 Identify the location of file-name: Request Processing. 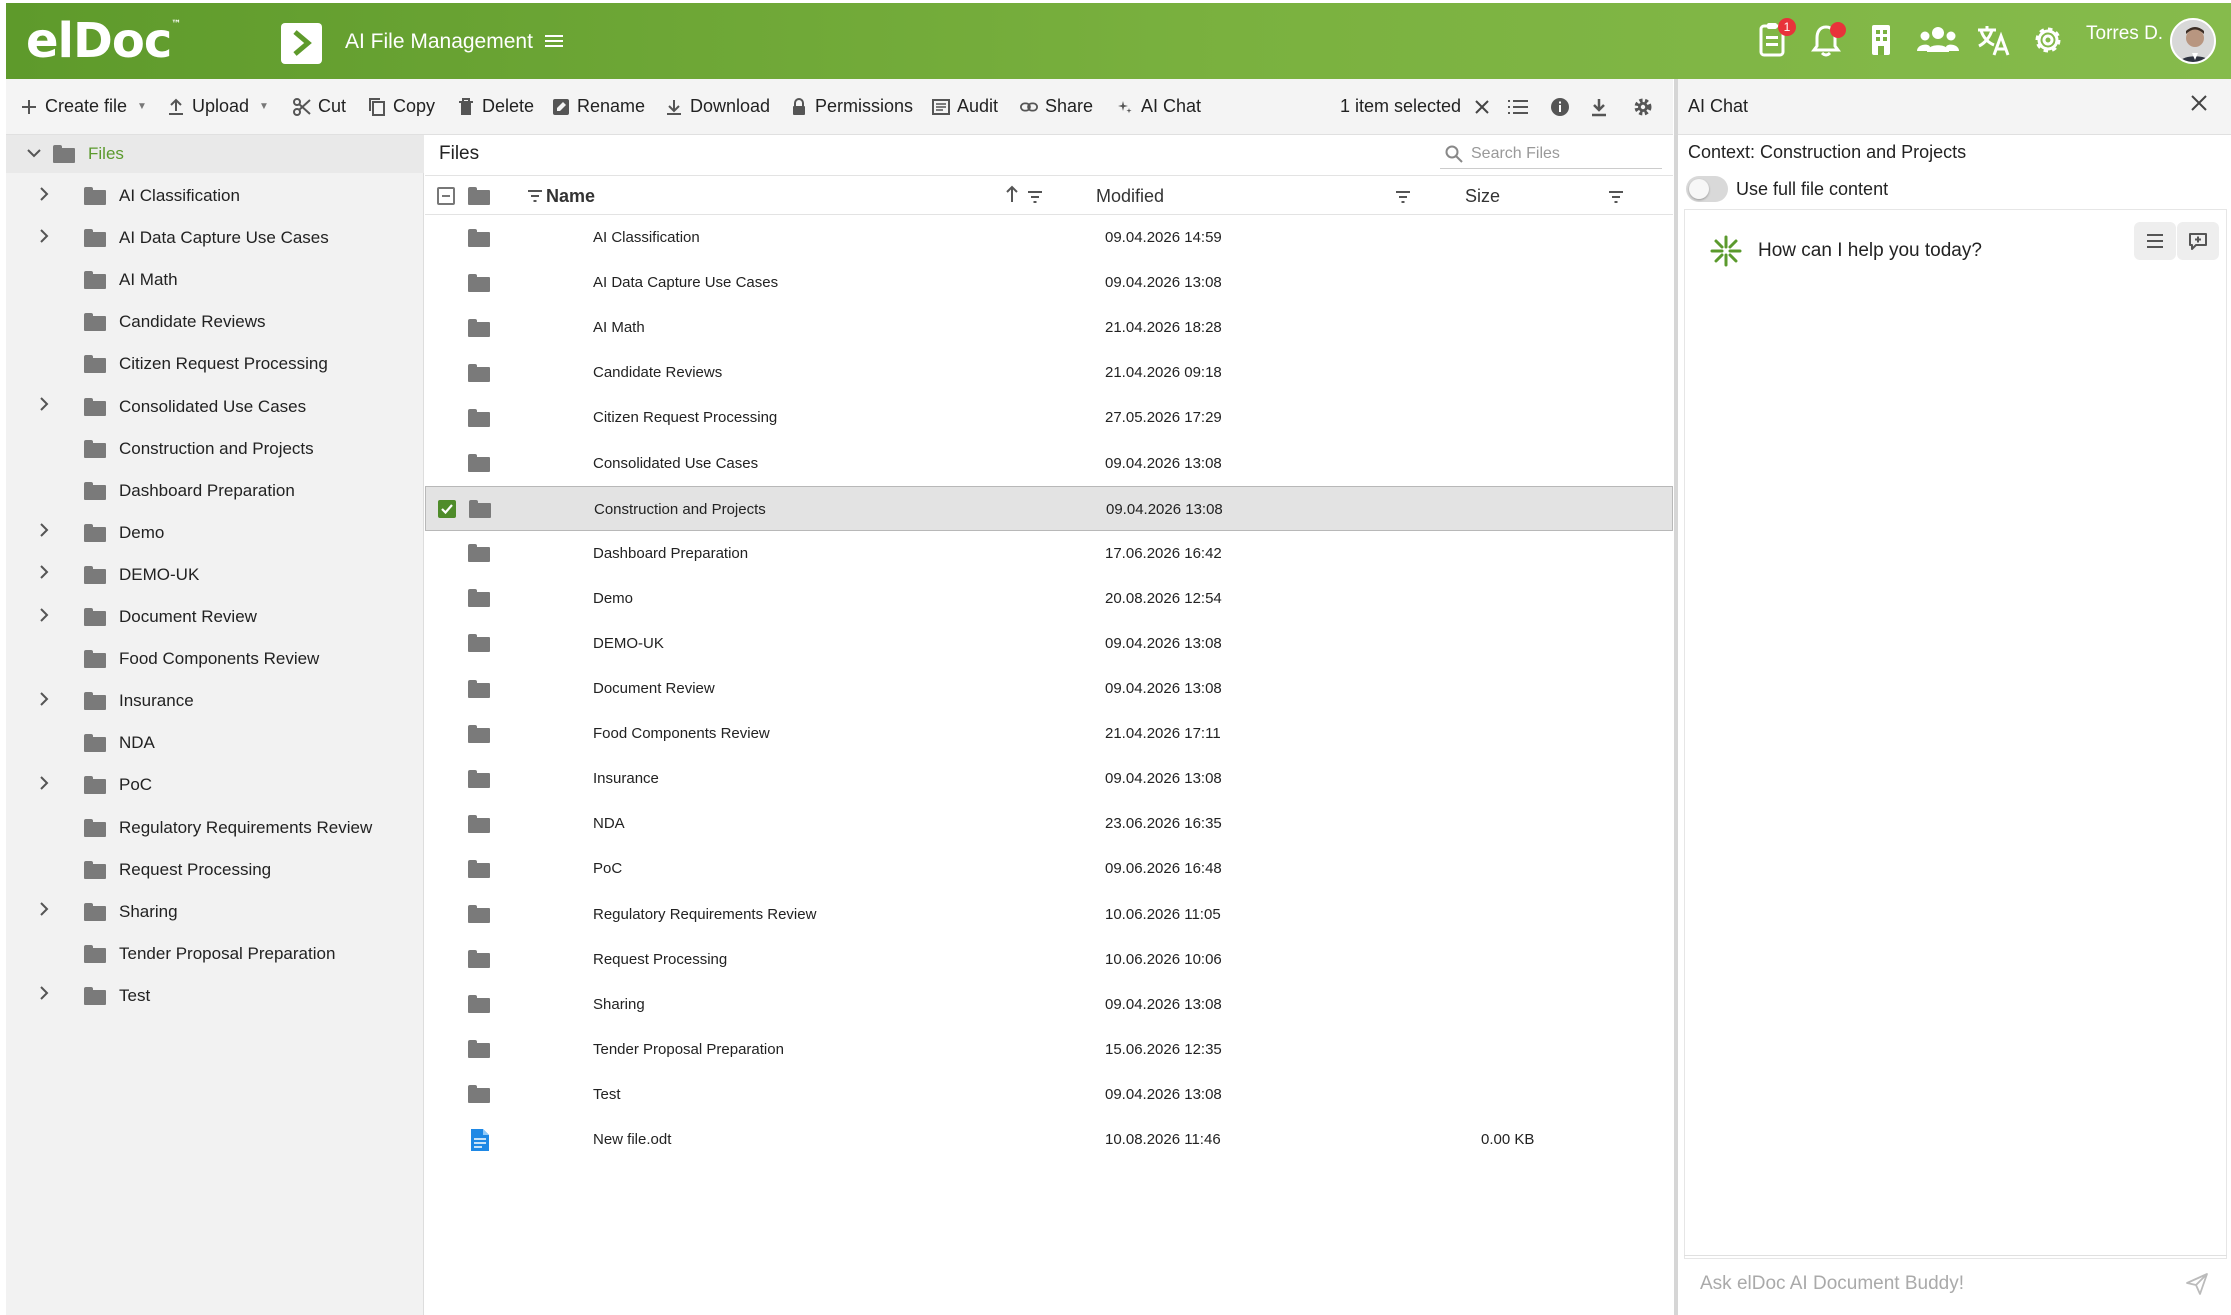
(660, 959).